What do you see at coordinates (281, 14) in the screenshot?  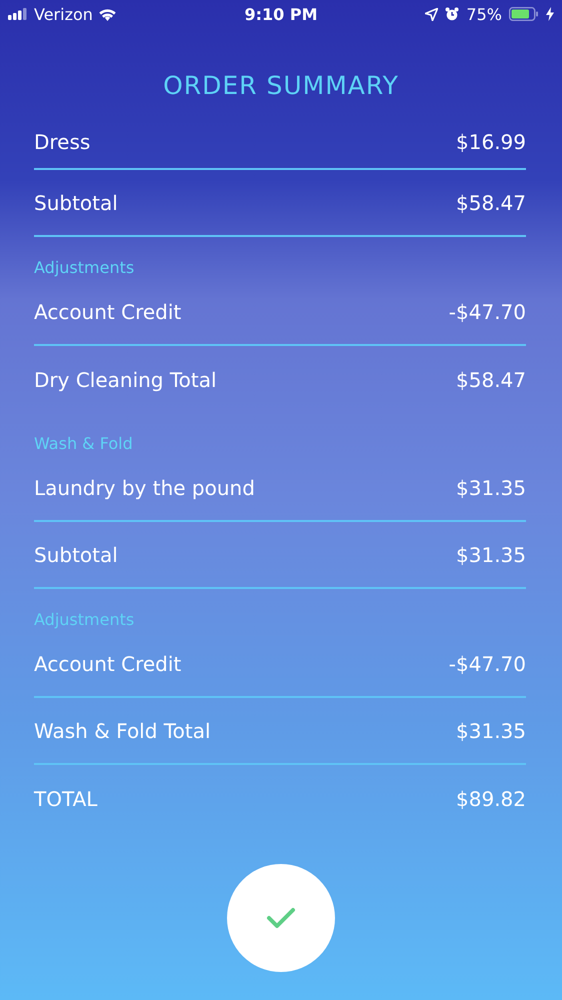 I see `clock-time: 9:10 PM` at bounding box center [281, 14].